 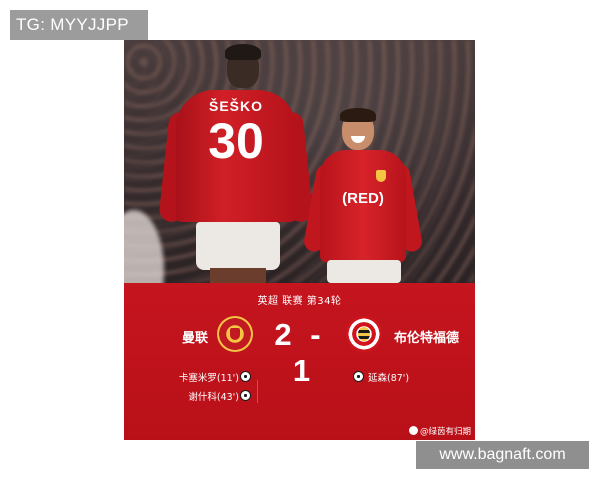 What do you see at coordinates (502, 455) in the screenshot?
I see `url-tag-overlay: www.bagnaft.com` at bounding box center [502, 455].